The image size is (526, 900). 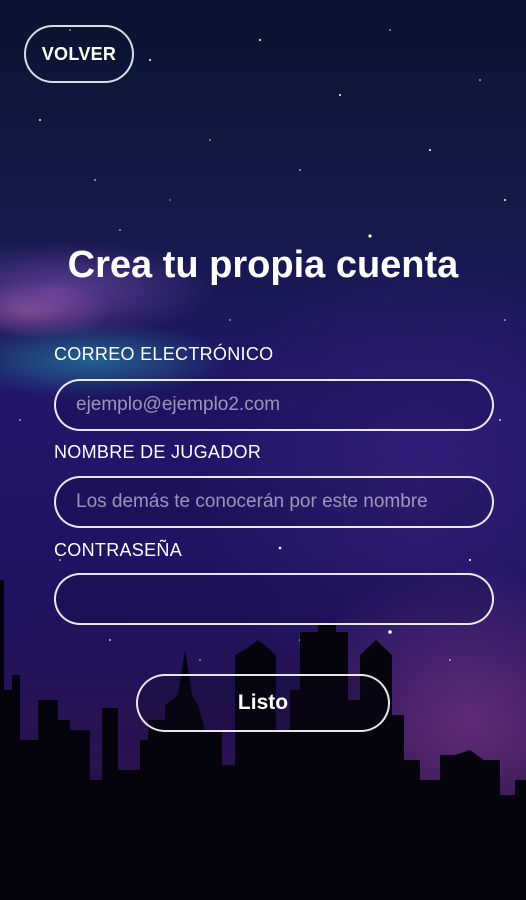 I want to click on password-label: CONTRASEÑA, so click(x=118, y=550).